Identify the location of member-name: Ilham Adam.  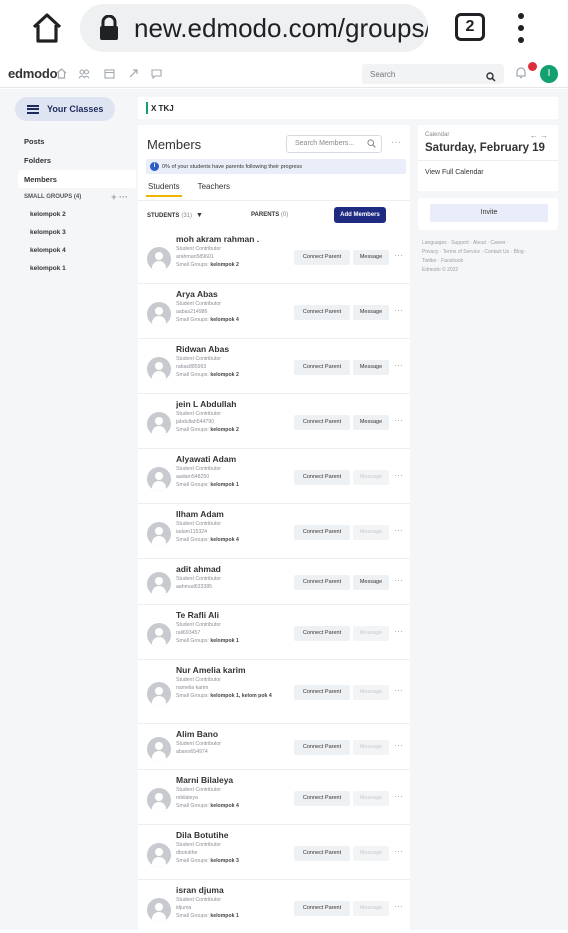
(231, 514).